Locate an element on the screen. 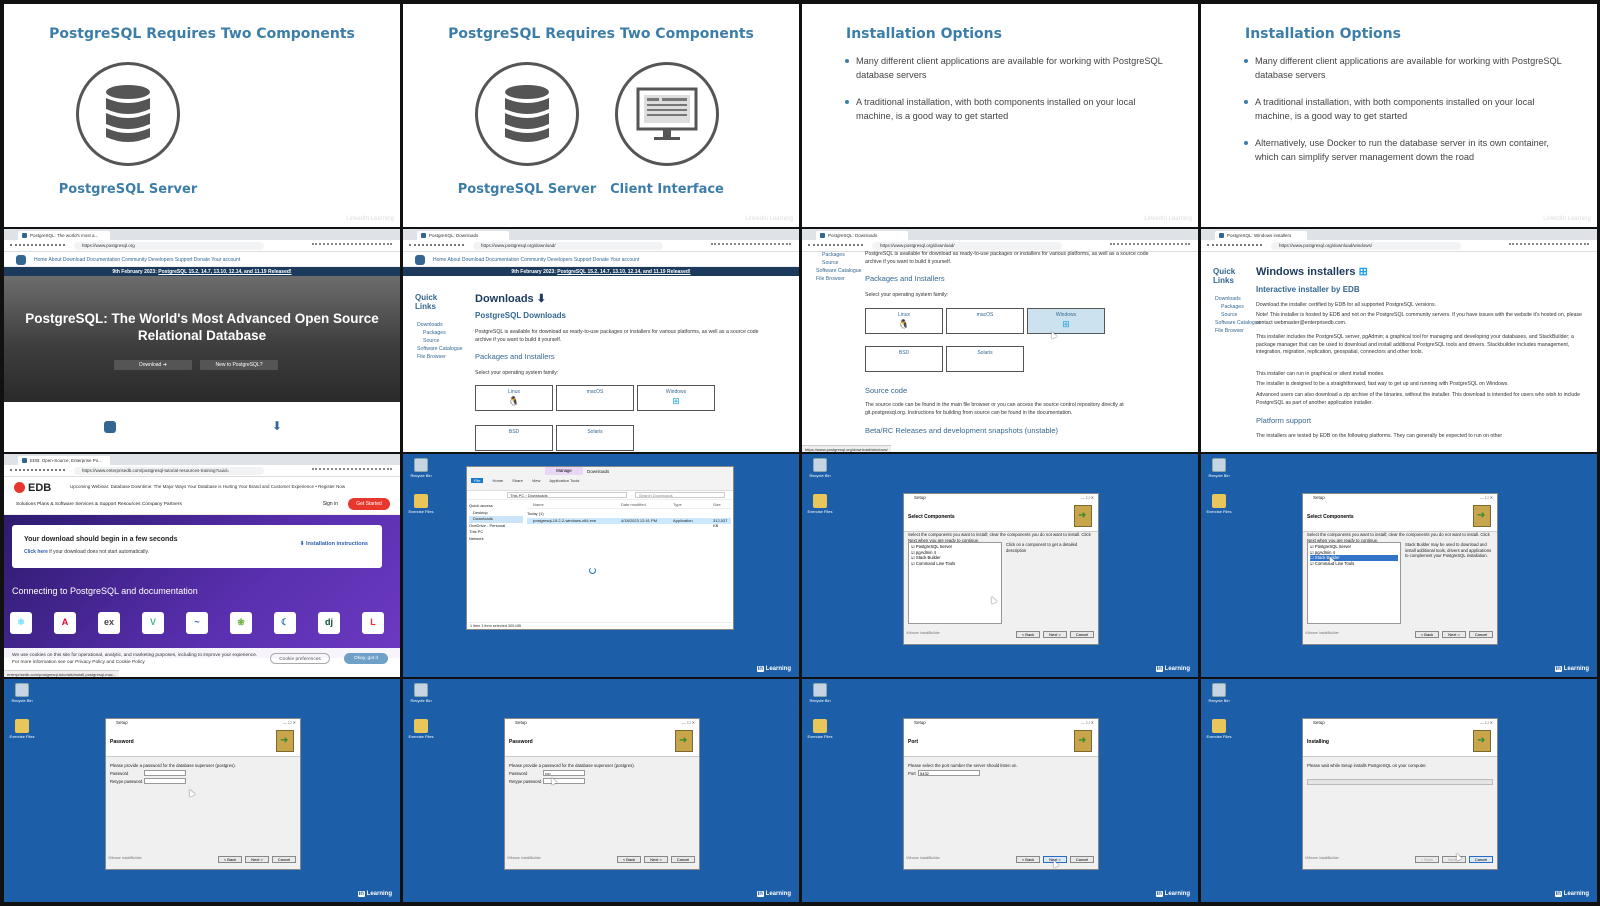 The height and width of the screenshot is (906, 1600). ribbon-tab: File is located at coordinates (477, 480).